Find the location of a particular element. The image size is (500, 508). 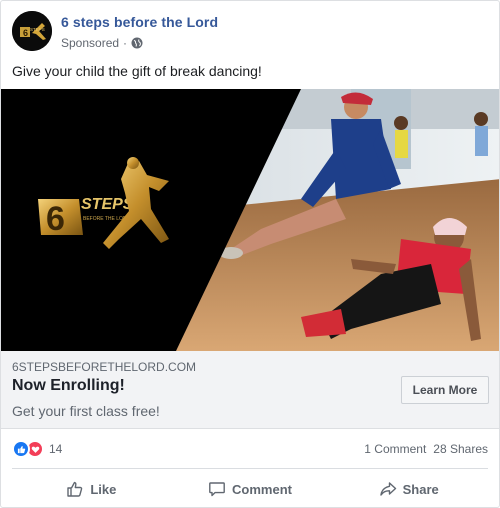

logo-number: 6 is located at coordinates (55, 219).